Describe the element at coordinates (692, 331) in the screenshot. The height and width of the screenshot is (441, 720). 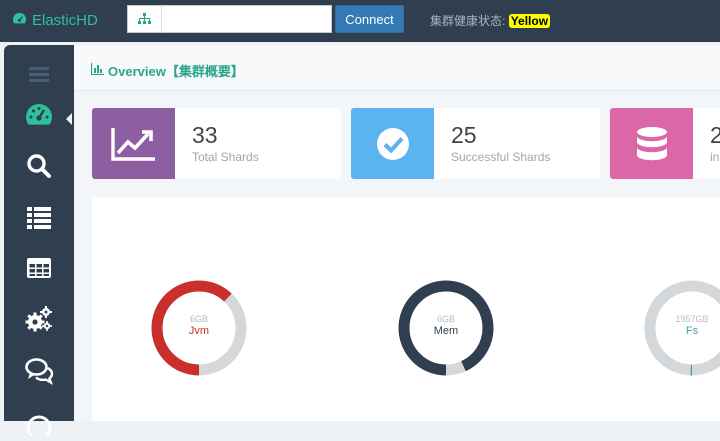
I see `gauge-name: Fs` at that location.